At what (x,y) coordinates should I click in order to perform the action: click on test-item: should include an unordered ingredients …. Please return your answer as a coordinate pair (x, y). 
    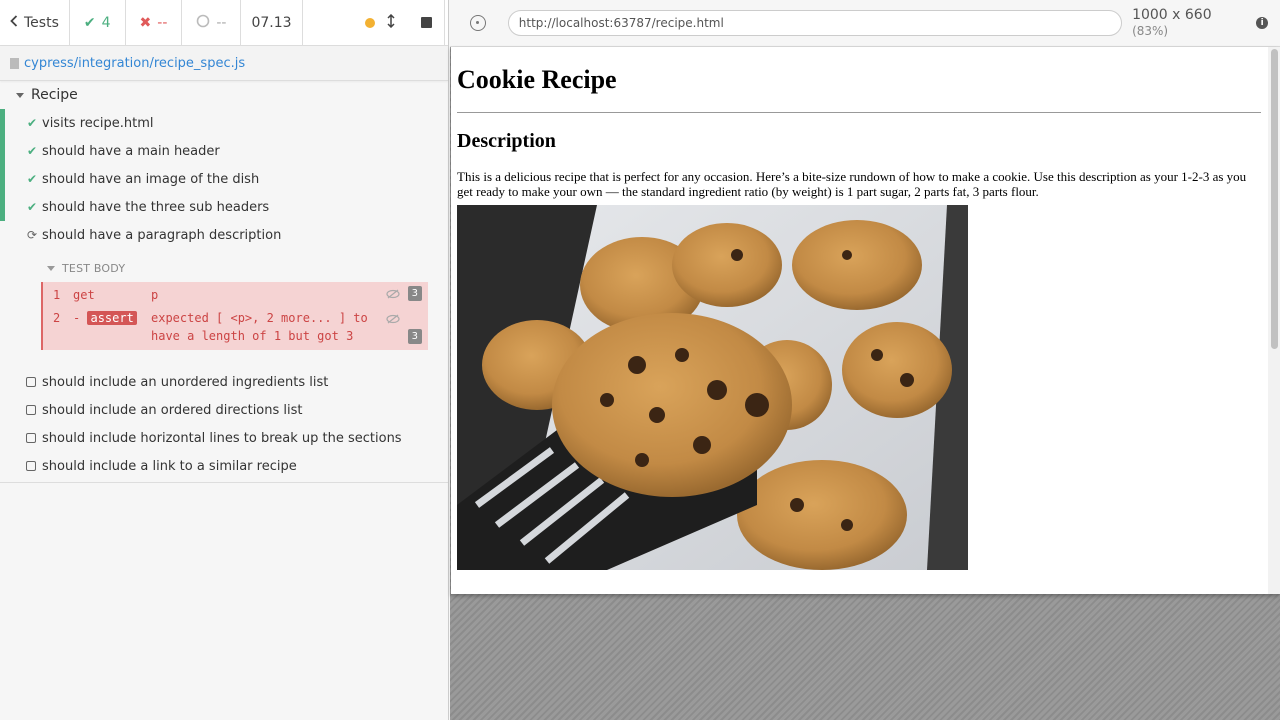
    Looking at the image, I should click on (224, 382).